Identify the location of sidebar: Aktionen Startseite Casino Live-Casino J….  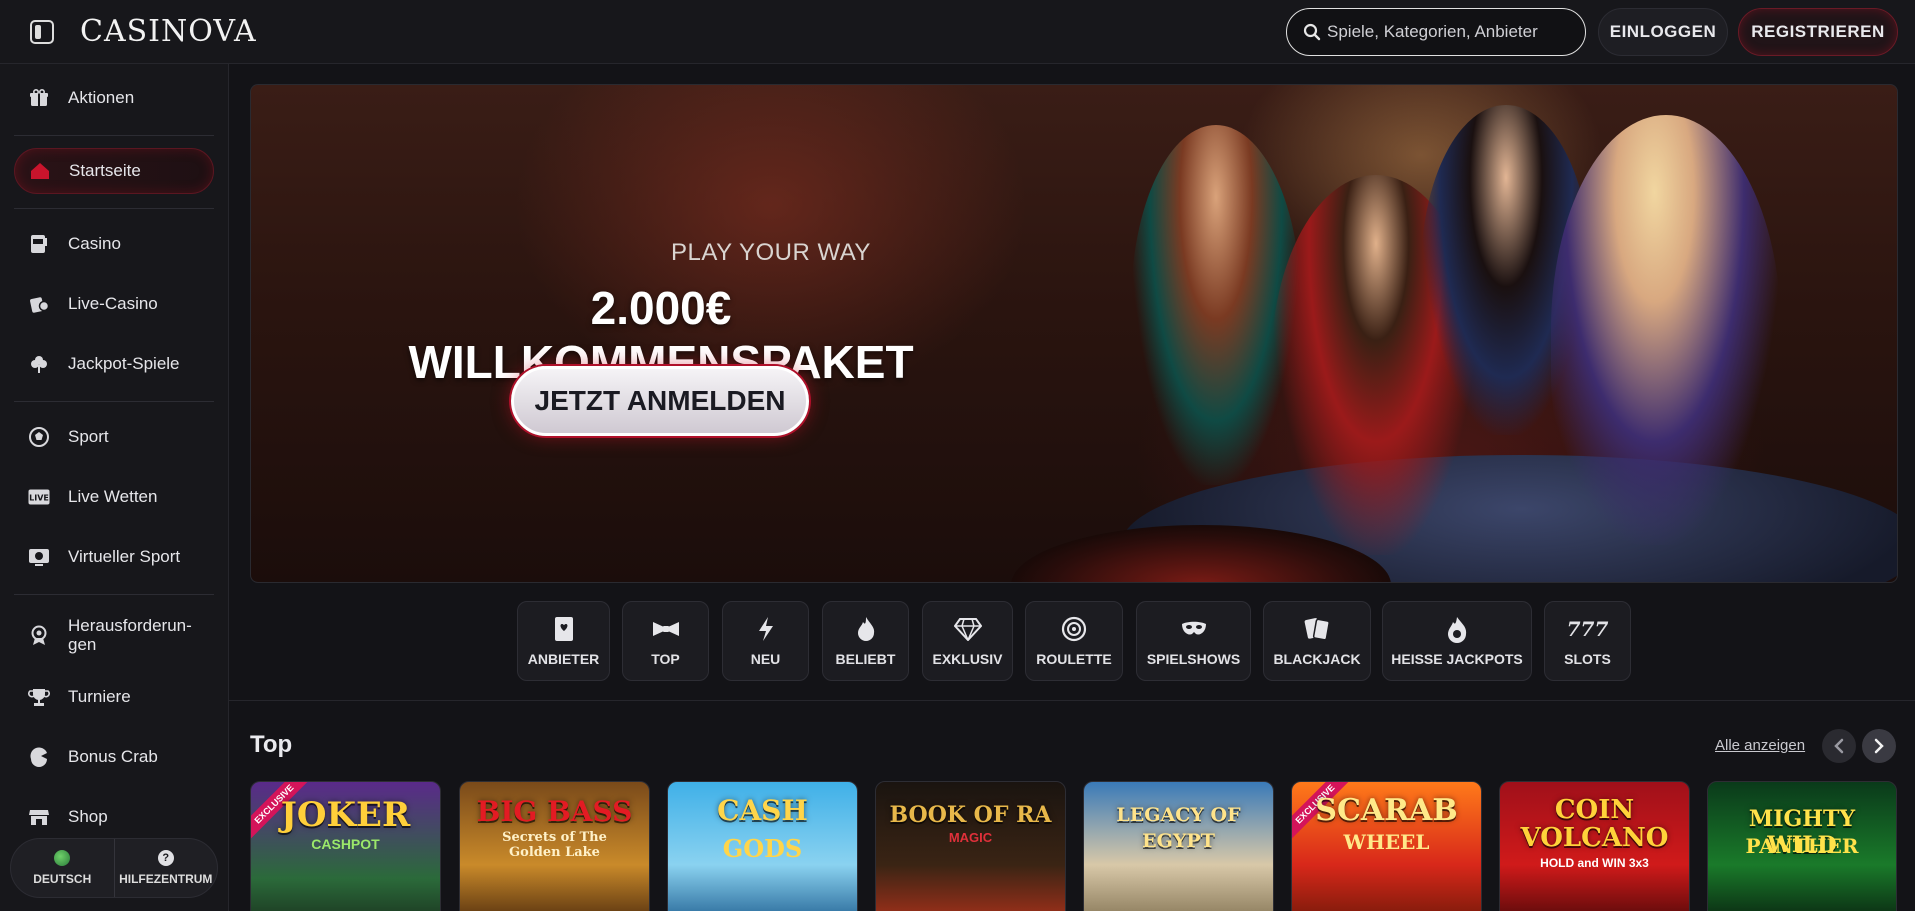
(114, 487).